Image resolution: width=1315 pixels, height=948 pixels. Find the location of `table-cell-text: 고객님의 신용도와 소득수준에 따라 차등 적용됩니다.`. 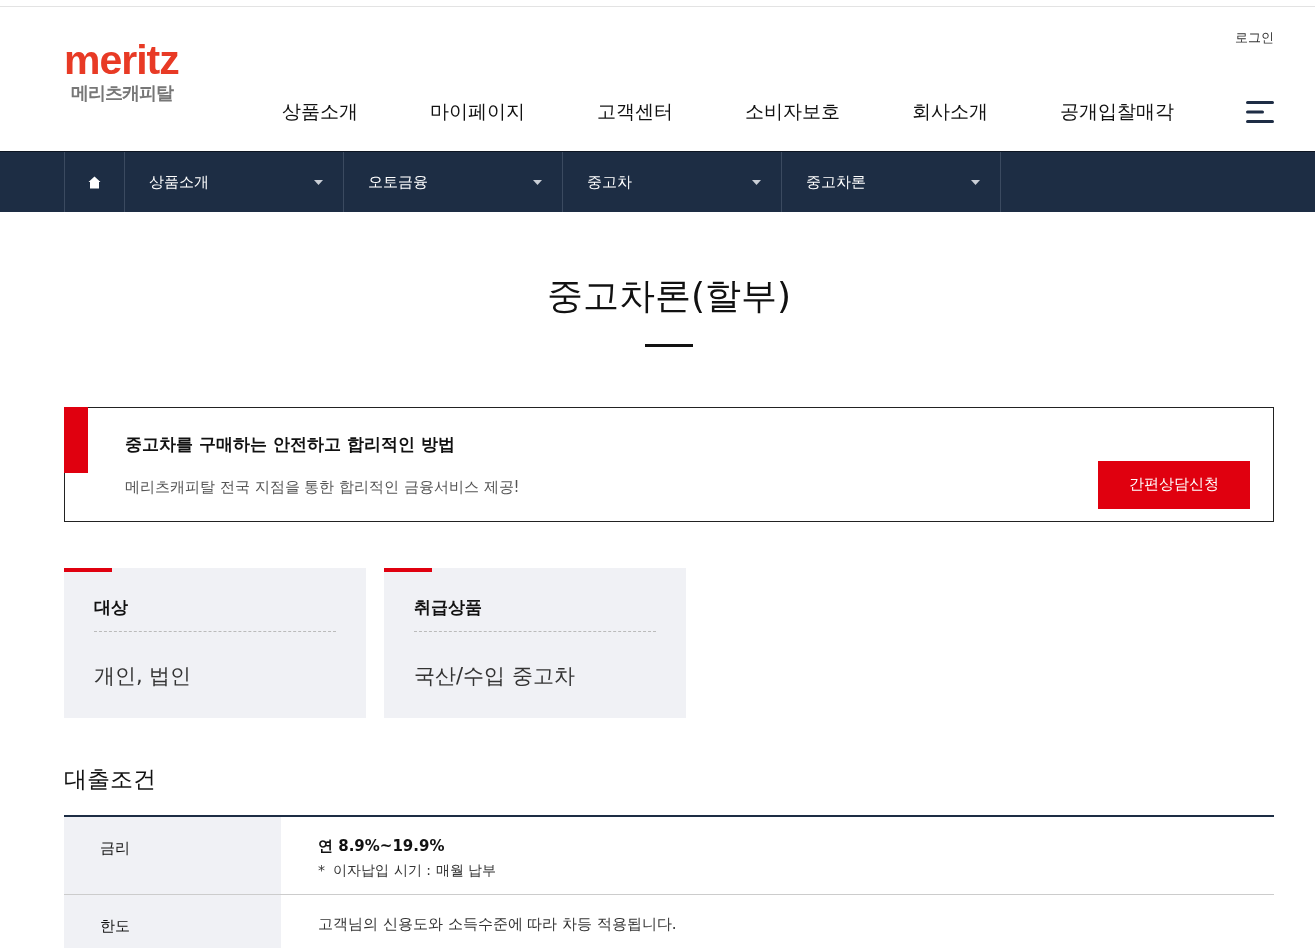

table-cell-text: 고객님의 신용도와 소득수준에 따라 차등 적용됩니다. is located at coordinates (498, 924).